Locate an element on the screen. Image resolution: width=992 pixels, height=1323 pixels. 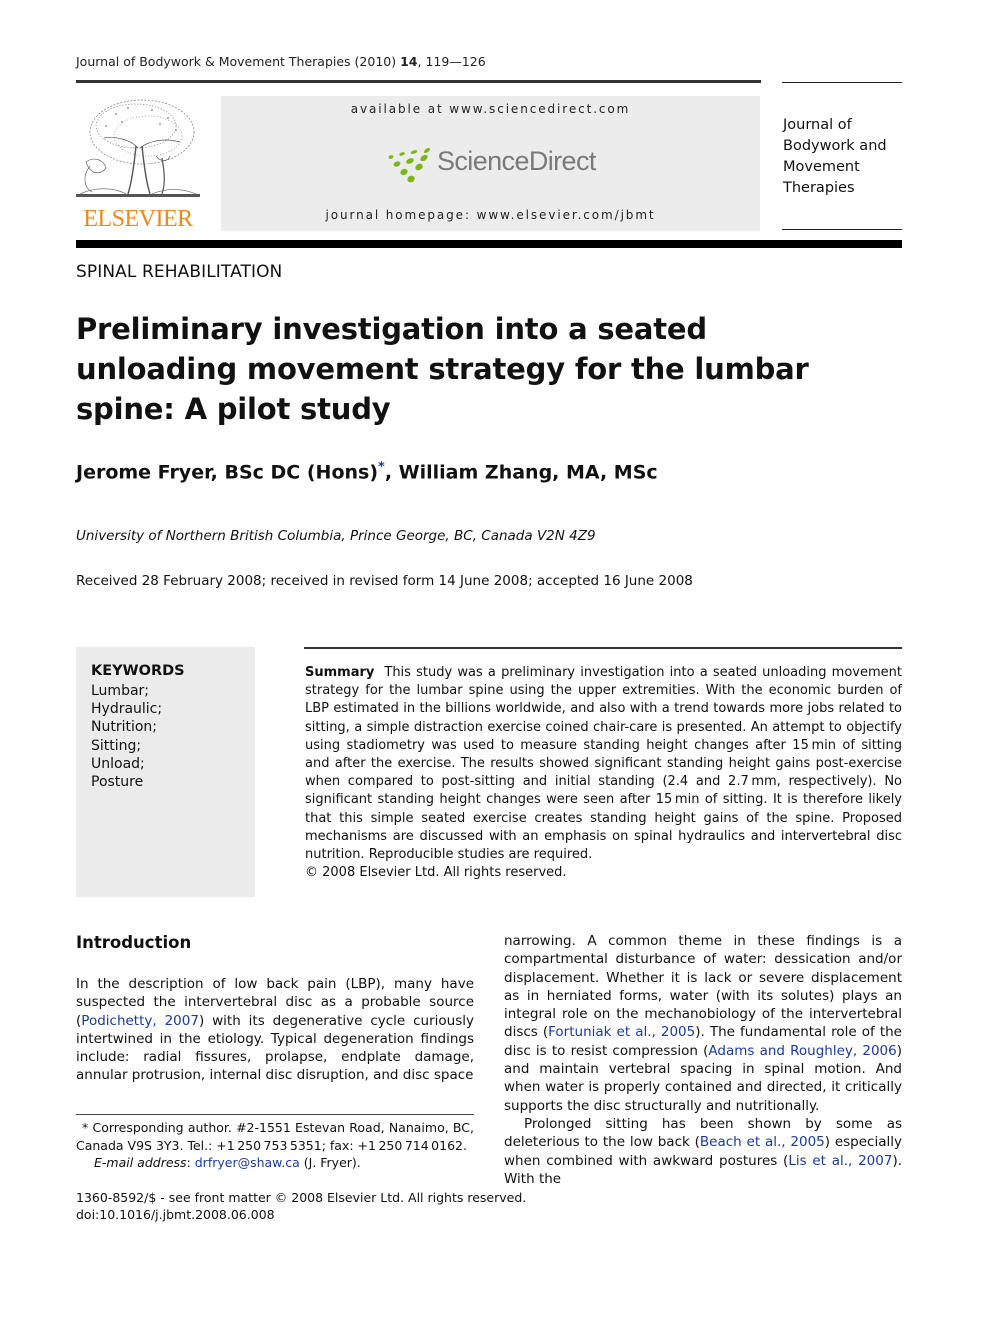
doi: doi:10.1016/j.jbmt.2008.06.008 is located at coordinates (301, 1214).